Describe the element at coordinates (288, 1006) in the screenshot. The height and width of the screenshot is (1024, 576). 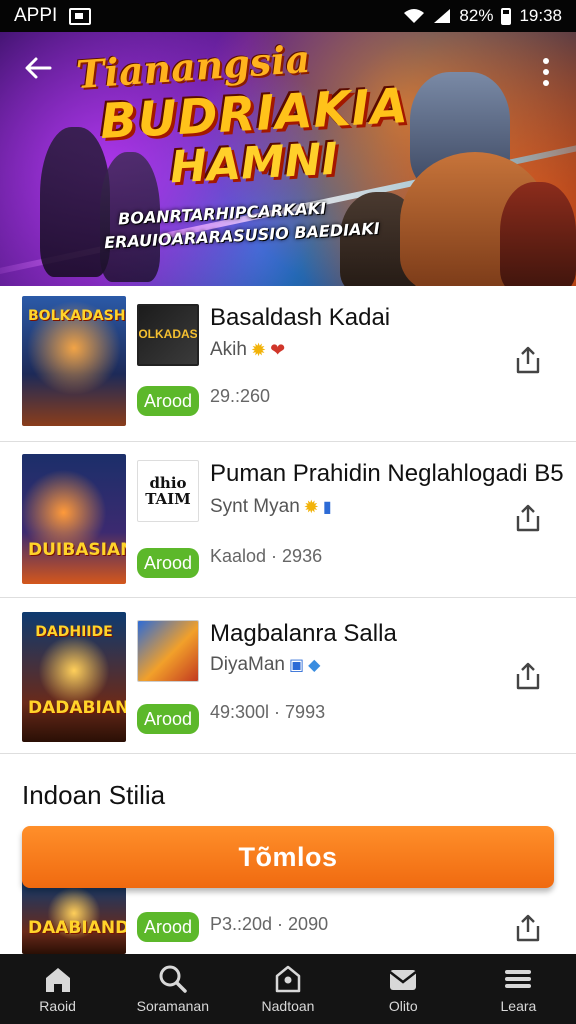
I see `nav-label: Nadtoan` at that location.